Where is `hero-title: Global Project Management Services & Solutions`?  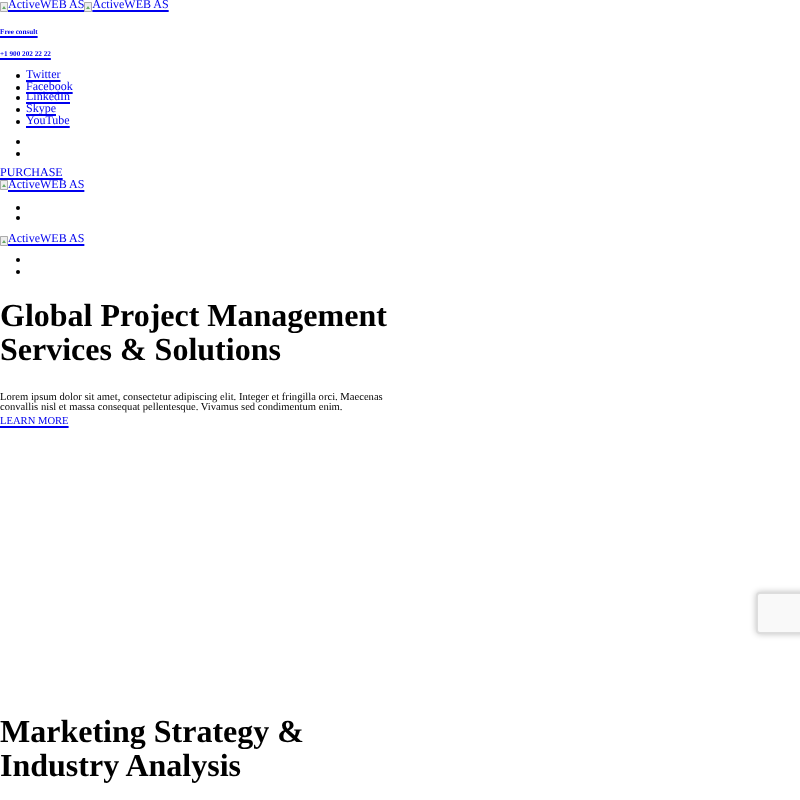 hero-title: Global Project Management Services & Solutions is located at coordinates (194, 333).